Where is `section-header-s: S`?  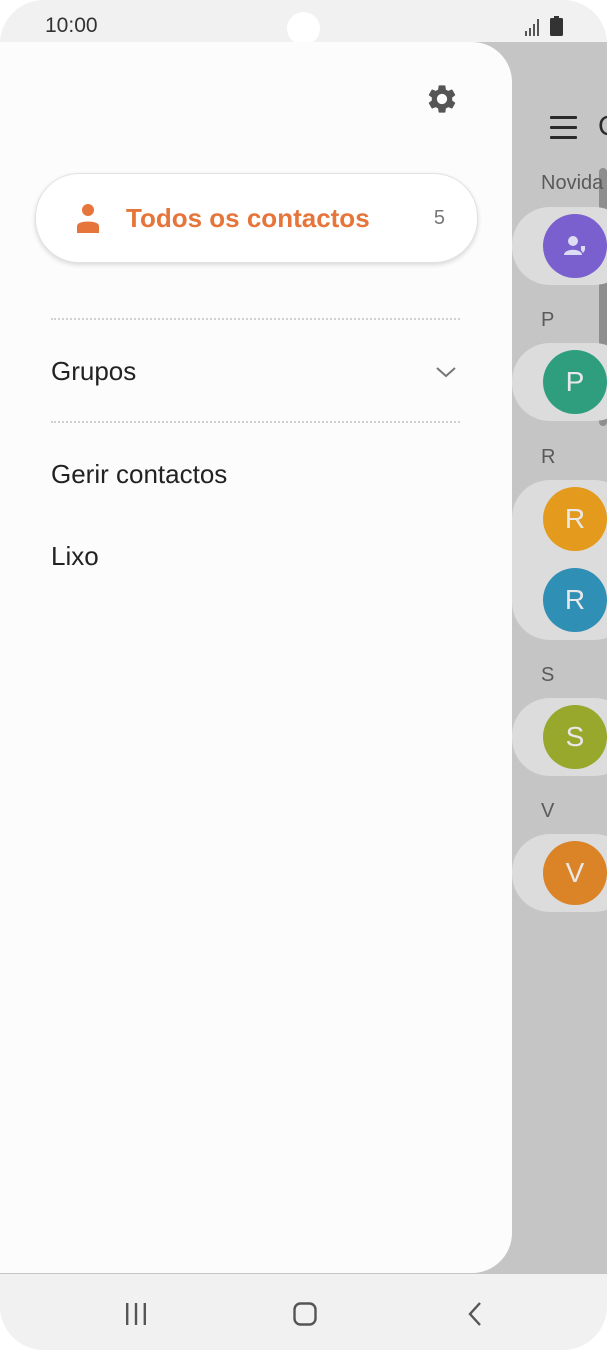 section-header-s: S is located at coordinates (548, 675).